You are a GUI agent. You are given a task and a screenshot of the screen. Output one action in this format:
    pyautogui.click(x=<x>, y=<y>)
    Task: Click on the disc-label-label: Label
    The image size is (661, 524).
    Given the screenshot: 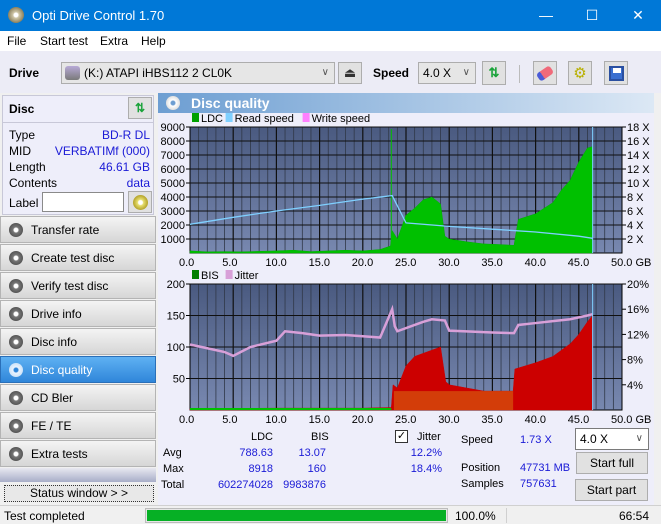 What is the action you would take?
    pyautogui.click(x=24, y=203)
    